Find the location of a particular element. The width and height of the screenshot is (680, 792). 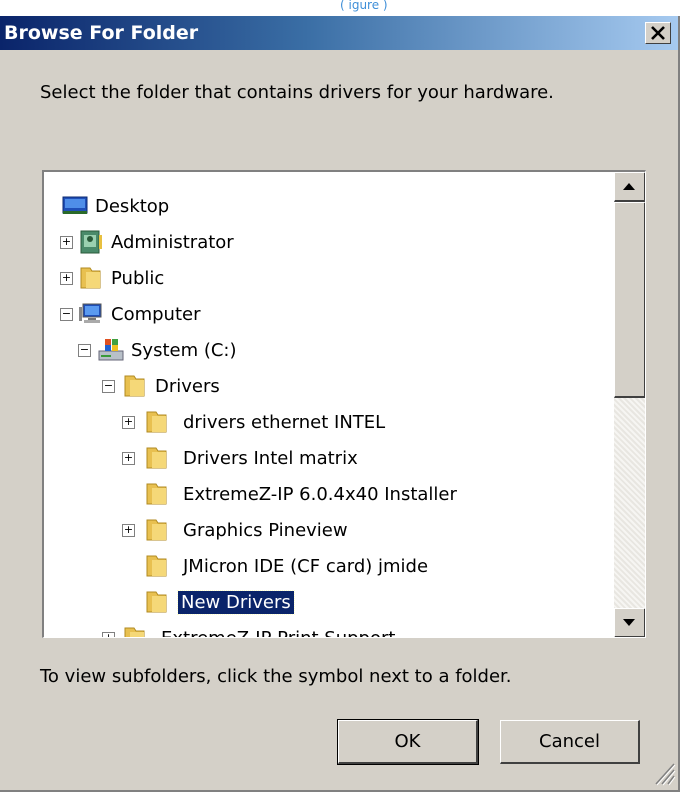

tree-item-label: ExtremeZ-IP 6.0.4x40 Installer is located at coordinates (320, 494).